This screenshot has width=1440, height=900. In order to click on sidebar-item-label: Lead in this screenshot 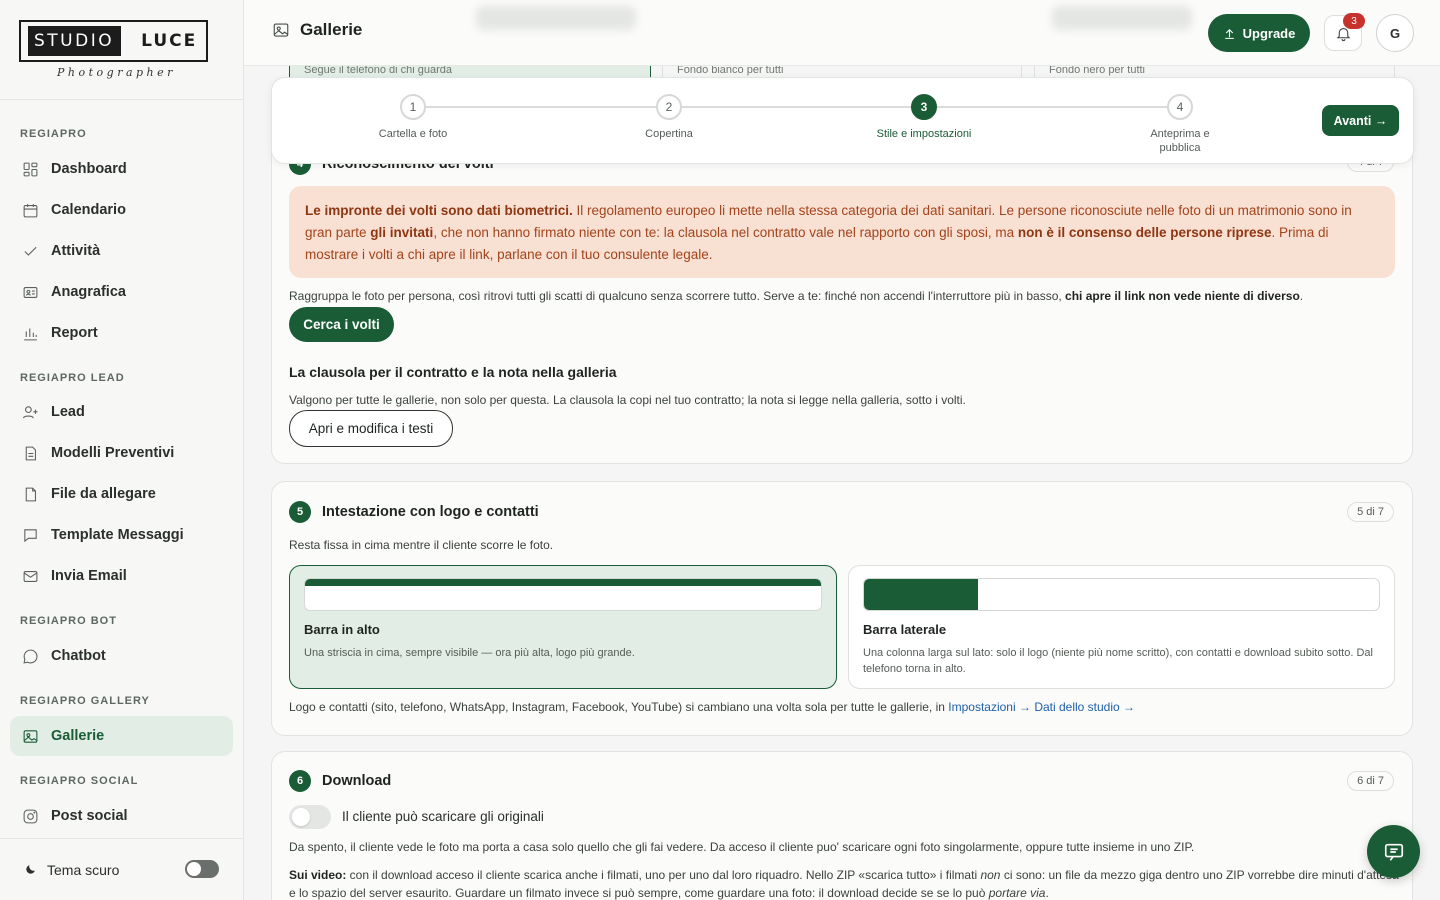, I will do `click(68, 412)`.